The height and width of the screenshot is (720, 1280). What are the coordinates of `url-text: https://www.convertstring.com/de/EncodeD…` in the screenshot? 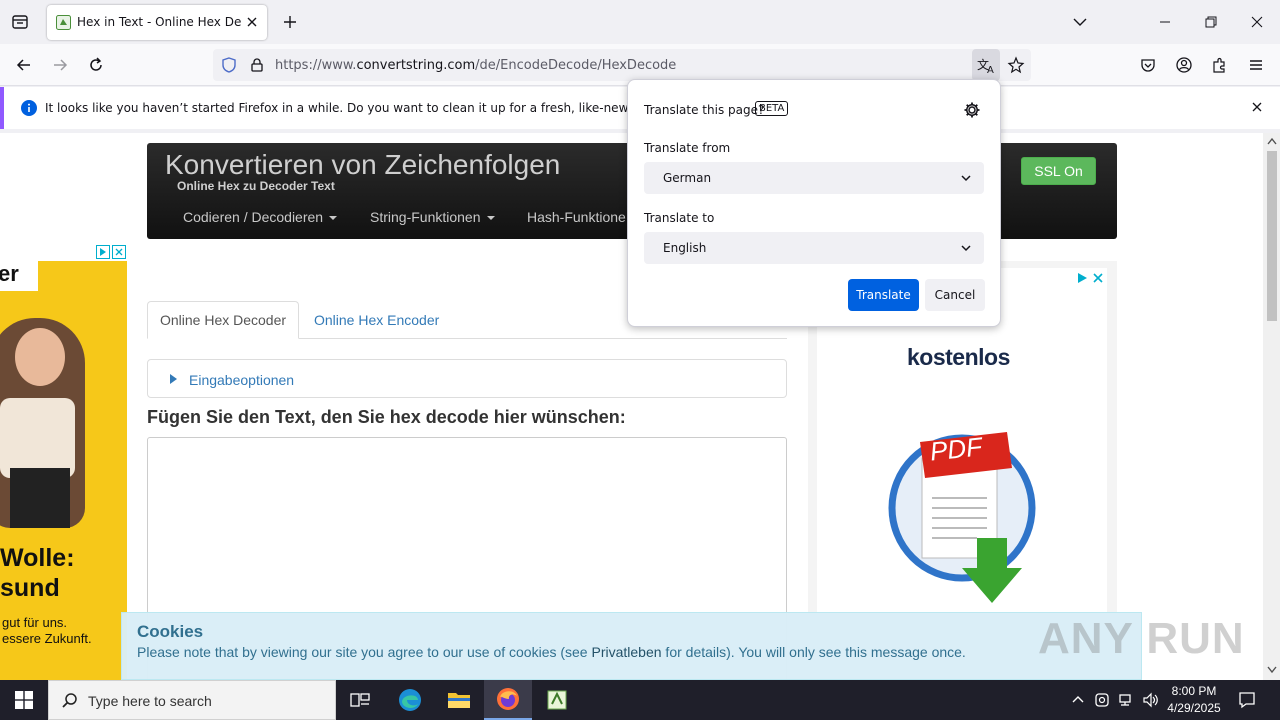 It's located at (475, 65).